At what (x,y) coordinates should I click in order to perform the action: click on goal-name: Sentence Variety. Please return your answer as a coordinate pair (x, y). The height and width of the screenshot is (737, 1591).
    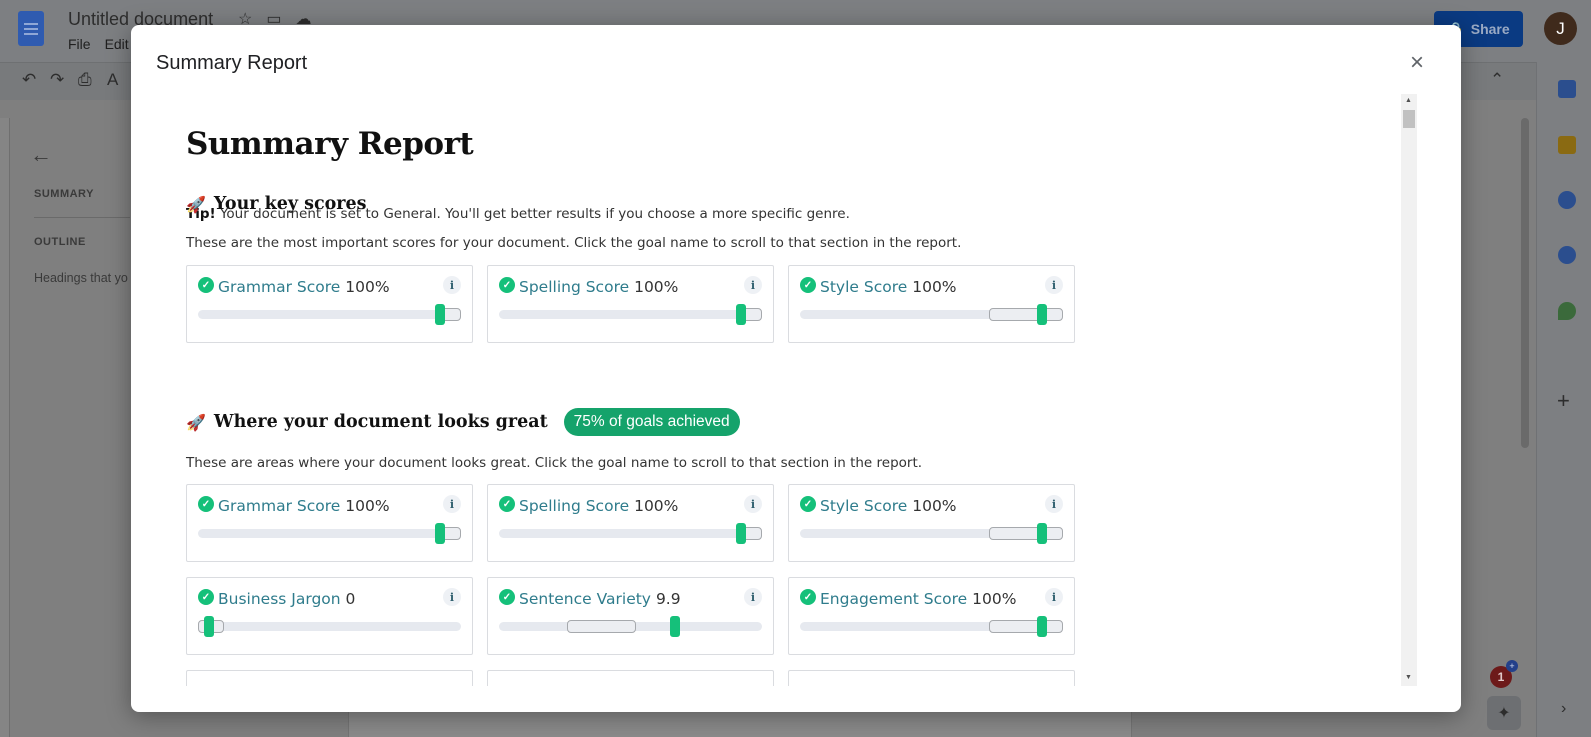
    Looking at the image, I should click on (585, 599).